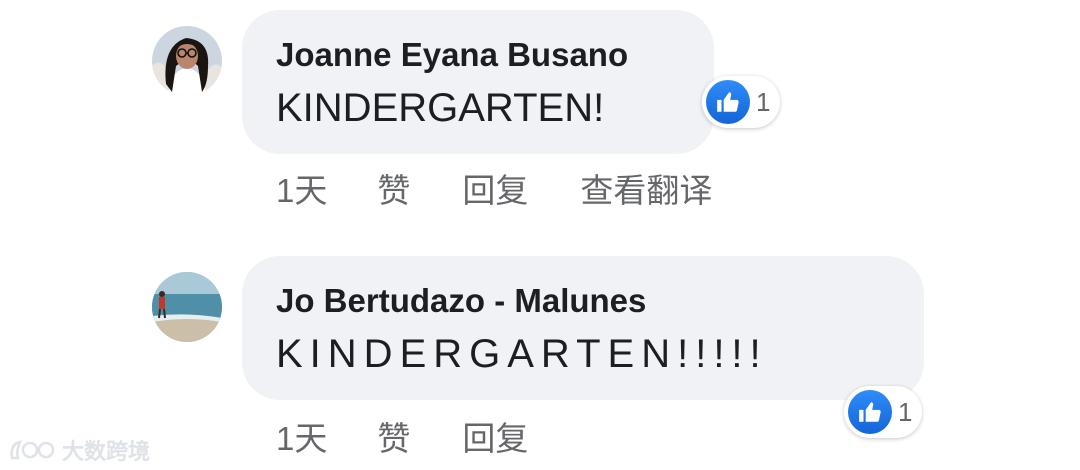 The width and height of the screenshot is (1080, 470). What do you see at coordinates (106, 451) in the screenshot?
I see `watermark-text: 大数跨境` at bounding box center [106, 451].